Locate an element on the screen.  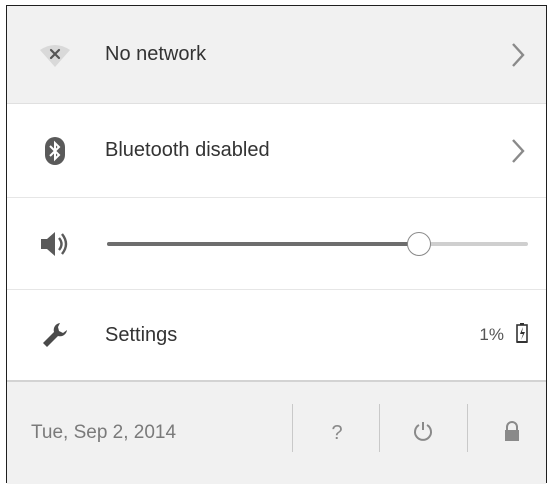
power-button is located at coordinates (423, 433).